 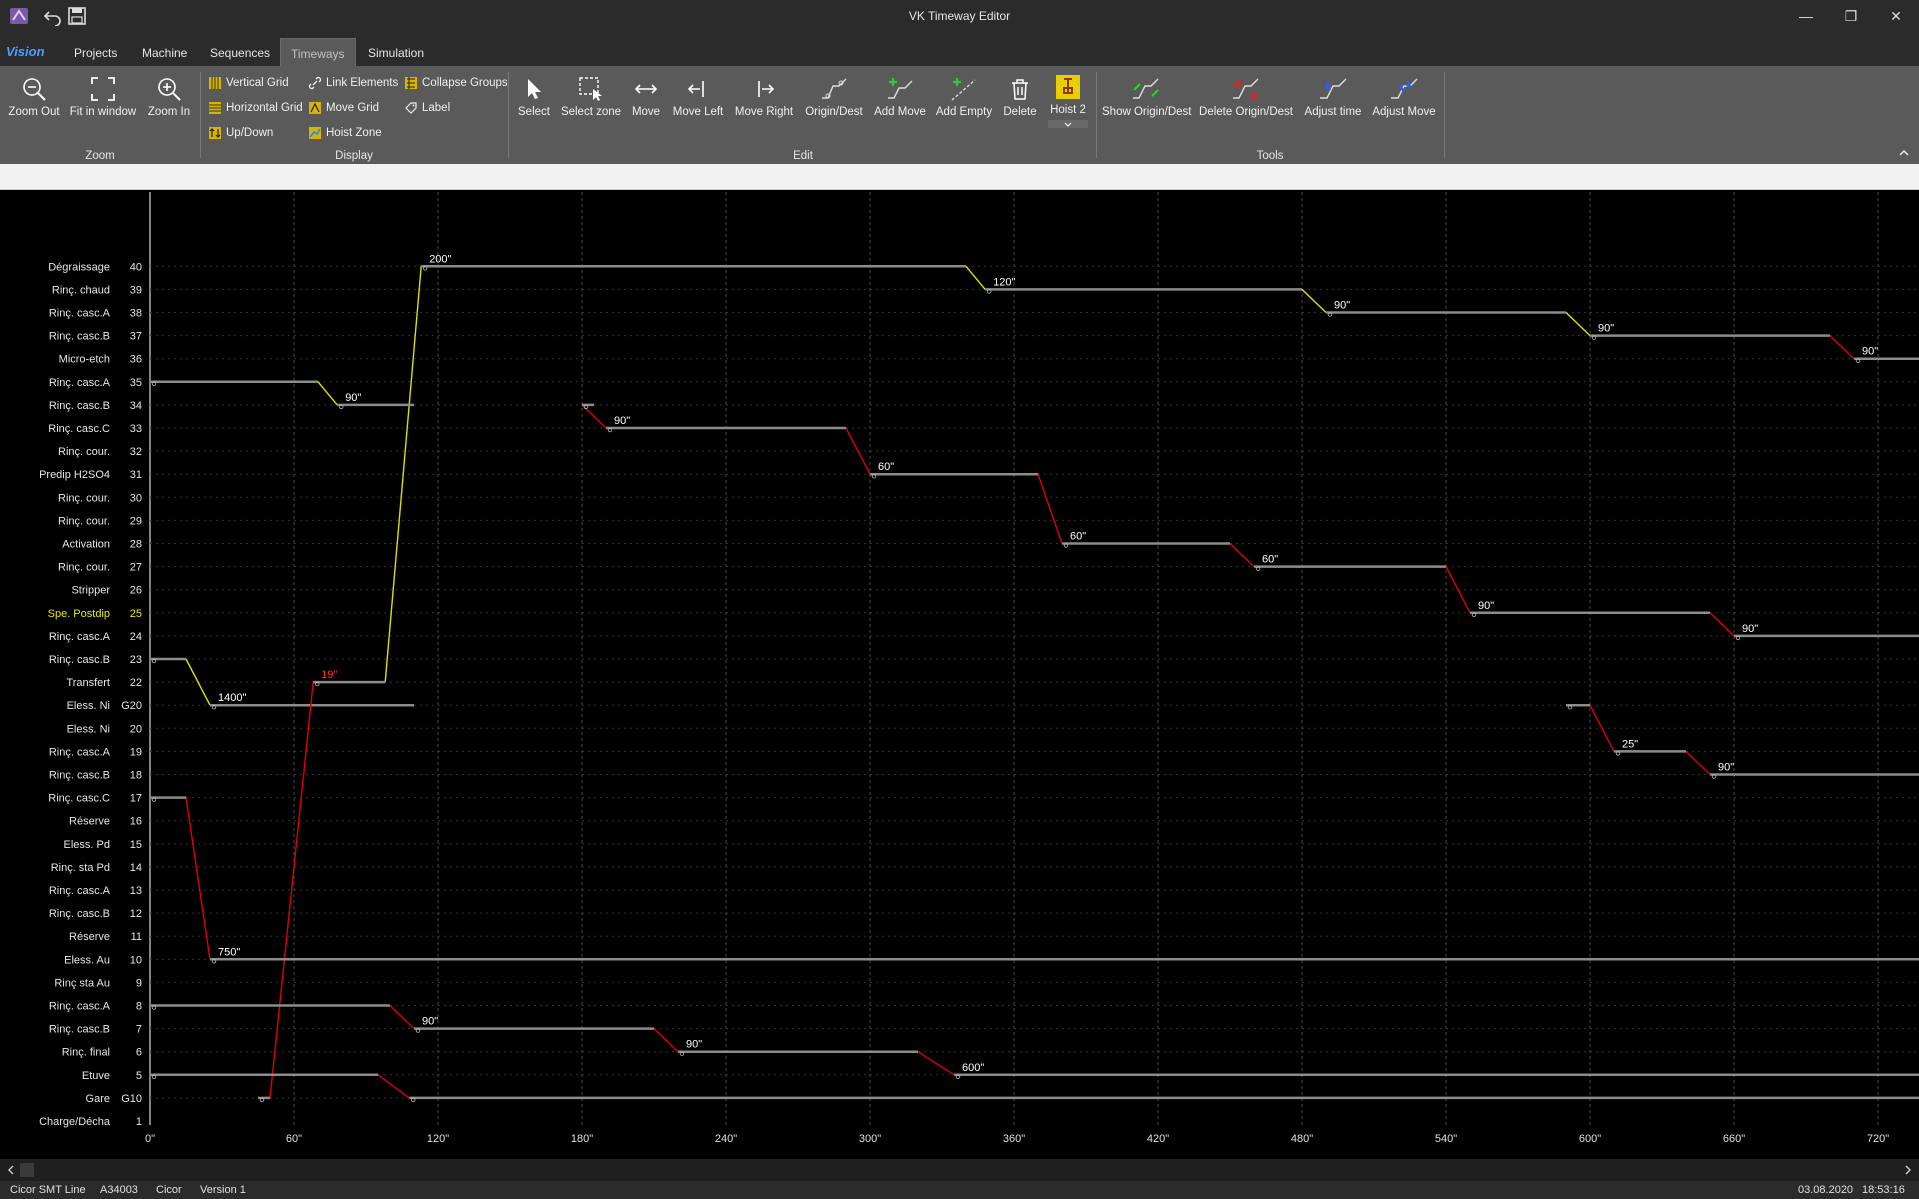 I want to click on hoist-dropdown-chevron-icon, so click(x=1068, y=124).